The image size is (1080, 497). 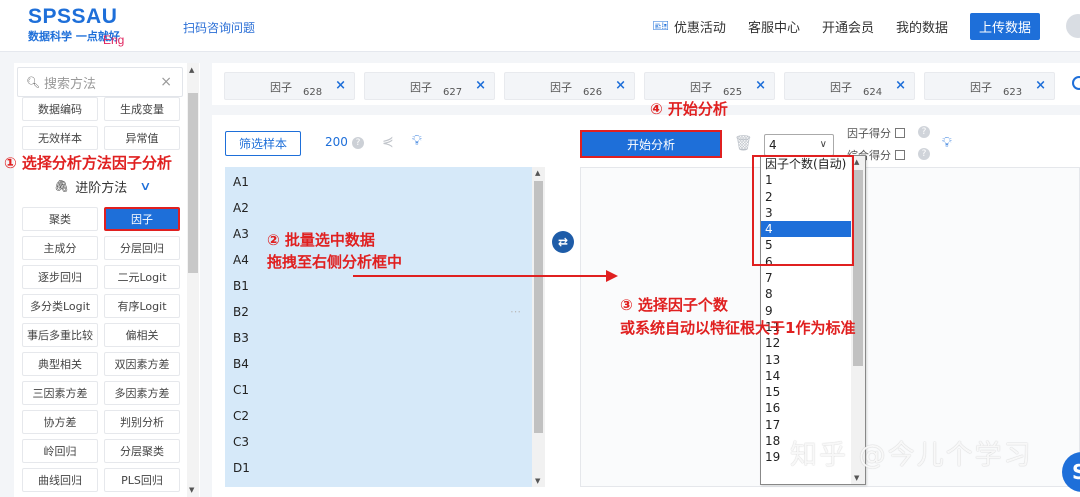 I want to click on composite-score-checkbox, so click(x=900, y=155).